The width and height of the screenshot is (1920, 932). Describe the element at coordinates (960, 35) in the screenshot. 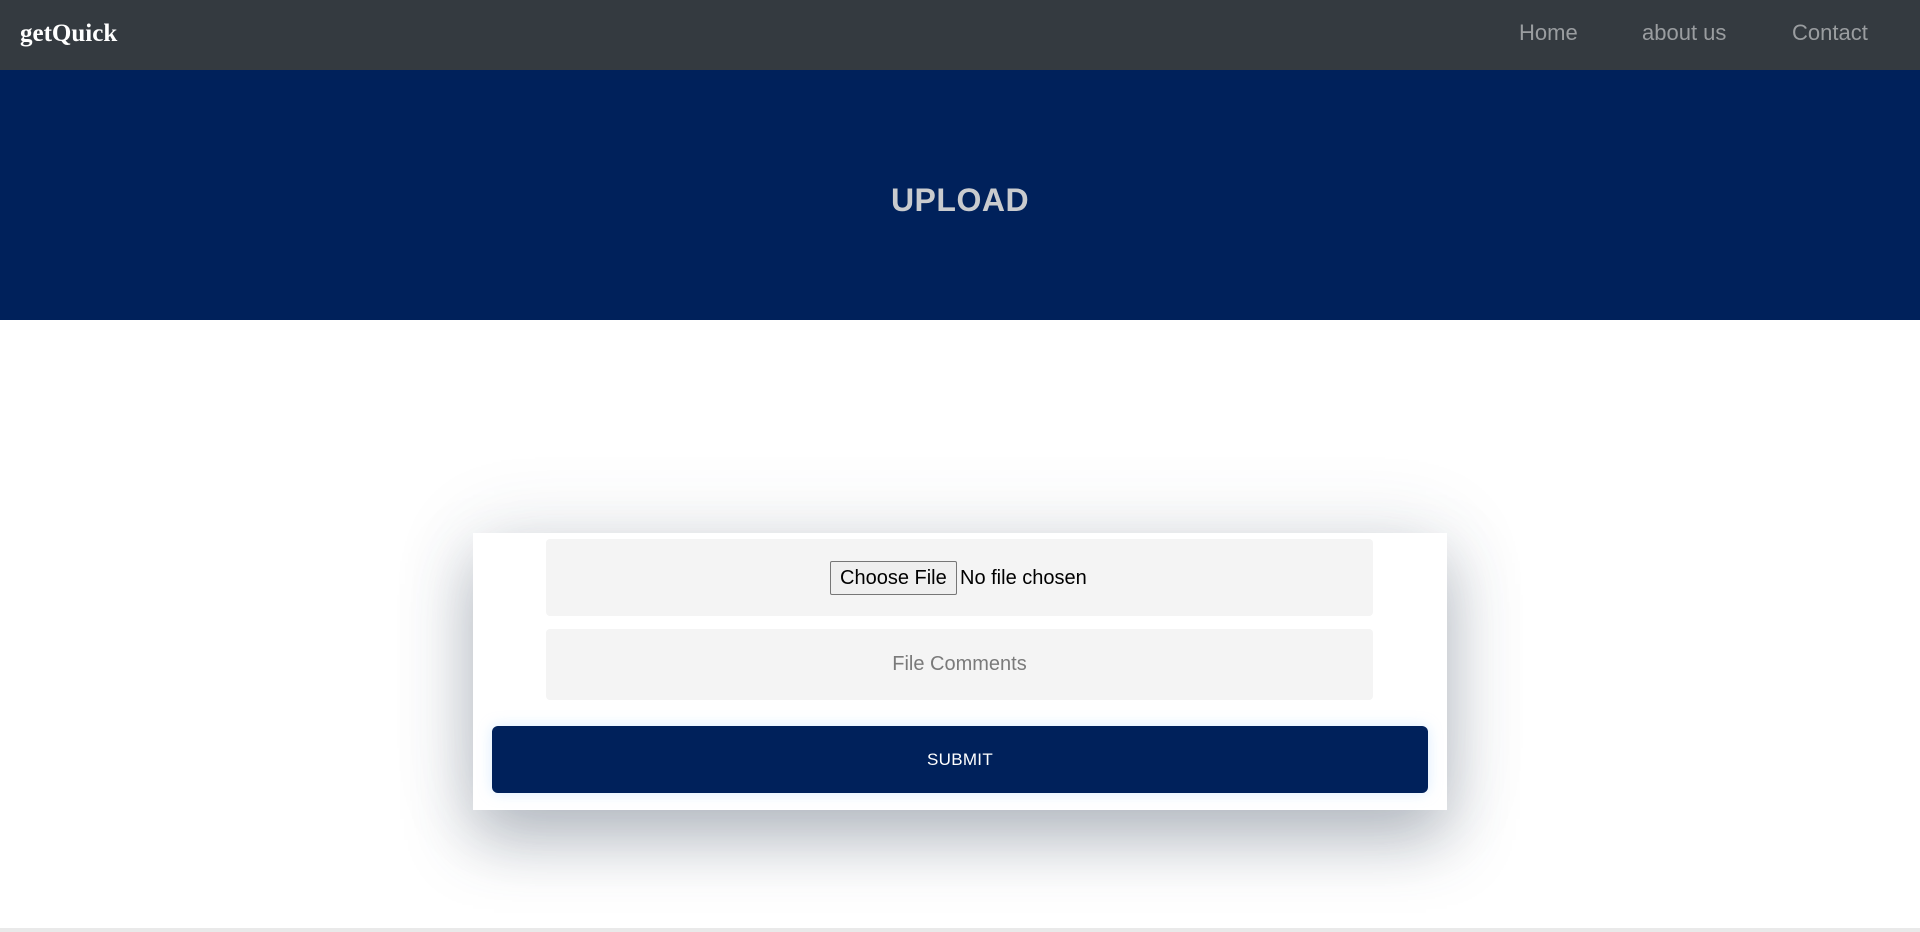

I see `top-navbar: getQuick Home about us Contact` at that location.